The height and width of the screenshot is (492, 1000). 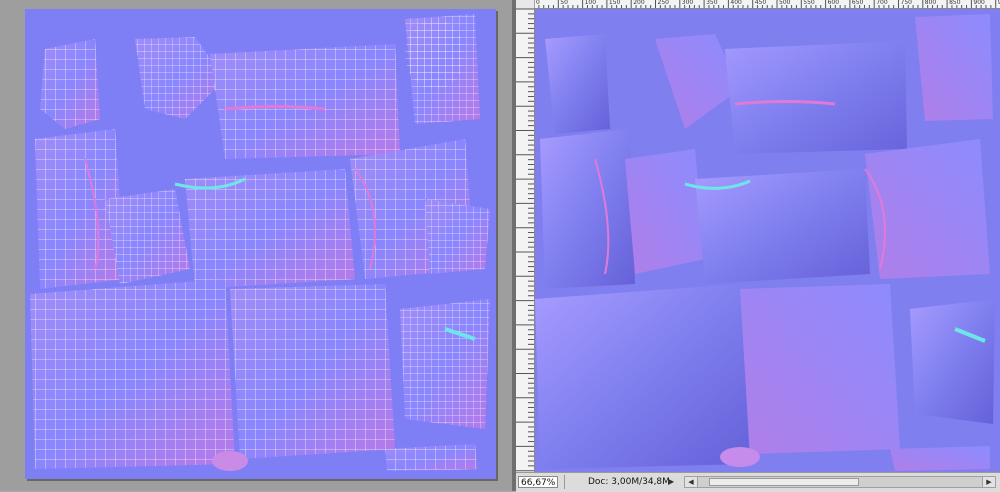 I want to click on ruler-tick-label: 850, so click(x=955, y=3).